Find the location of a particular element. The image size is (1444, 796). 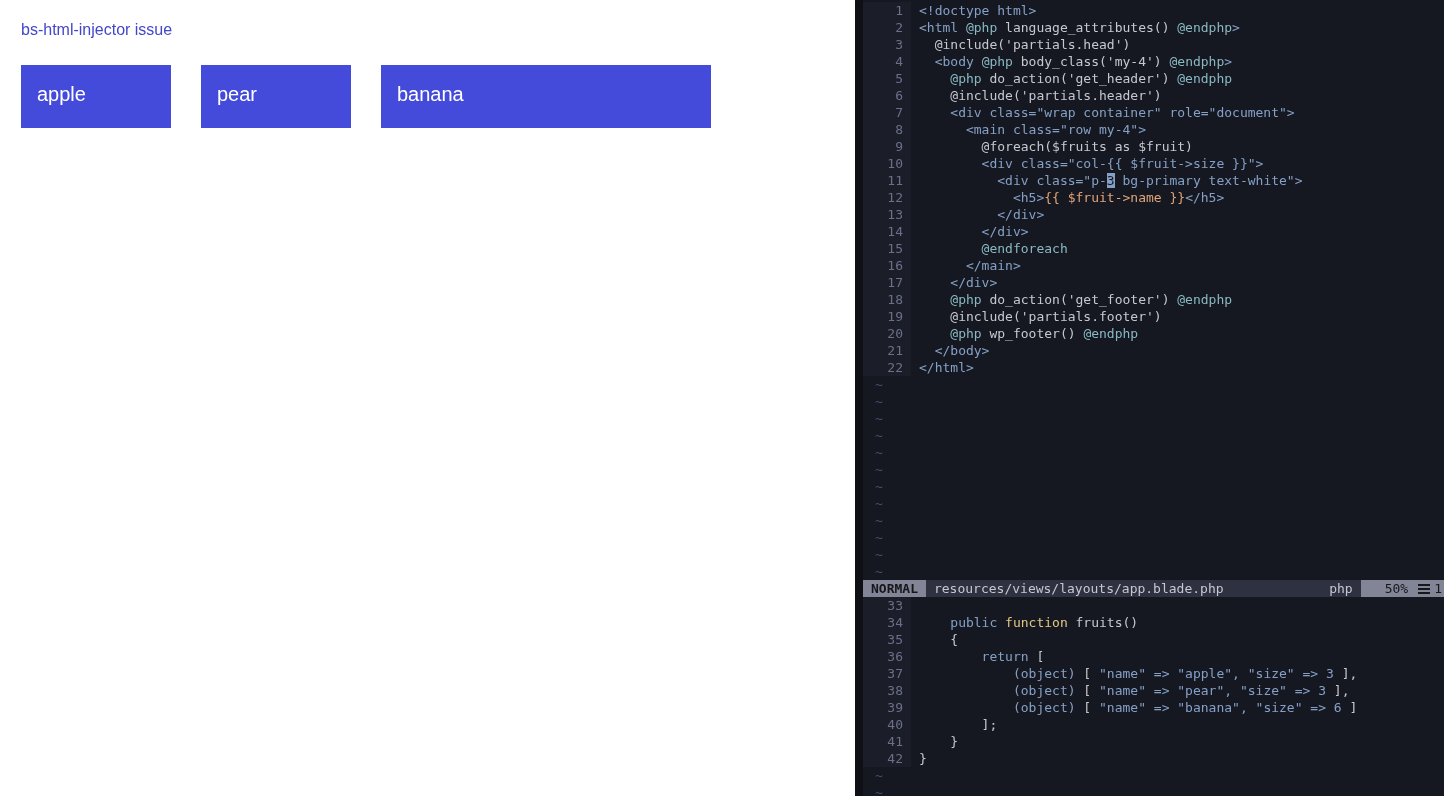

line-number: 2 is located at coordinates (887, 27).